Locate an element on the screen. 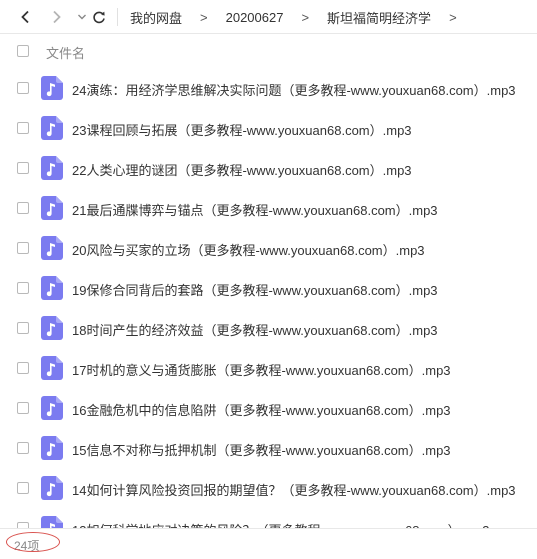 The image size is (537, 559). list-item: 20风险与买家的立场（更多教程-www.youxuan68.com）.mp3 is located at coordinates (268, 248).